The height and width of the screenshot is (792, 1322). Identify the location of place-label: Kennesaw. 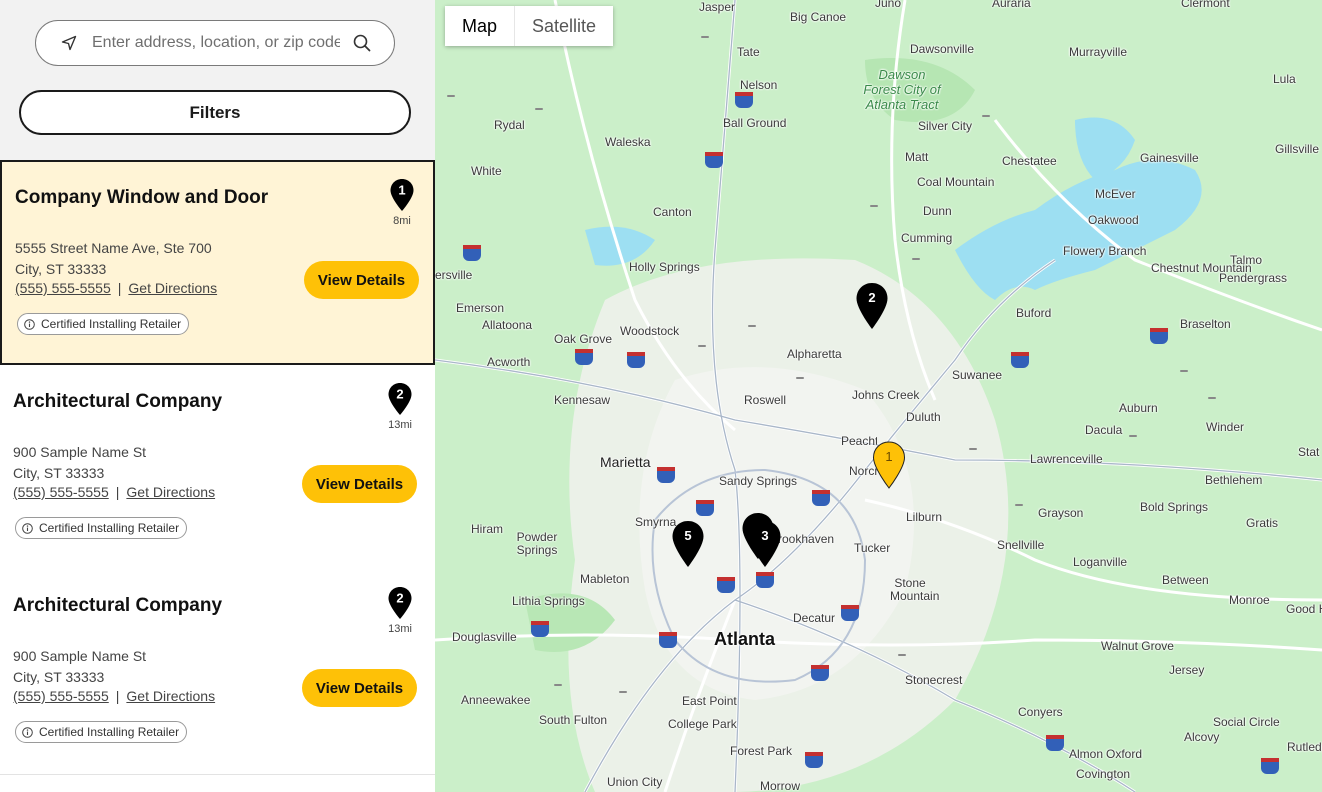
(582, 400).